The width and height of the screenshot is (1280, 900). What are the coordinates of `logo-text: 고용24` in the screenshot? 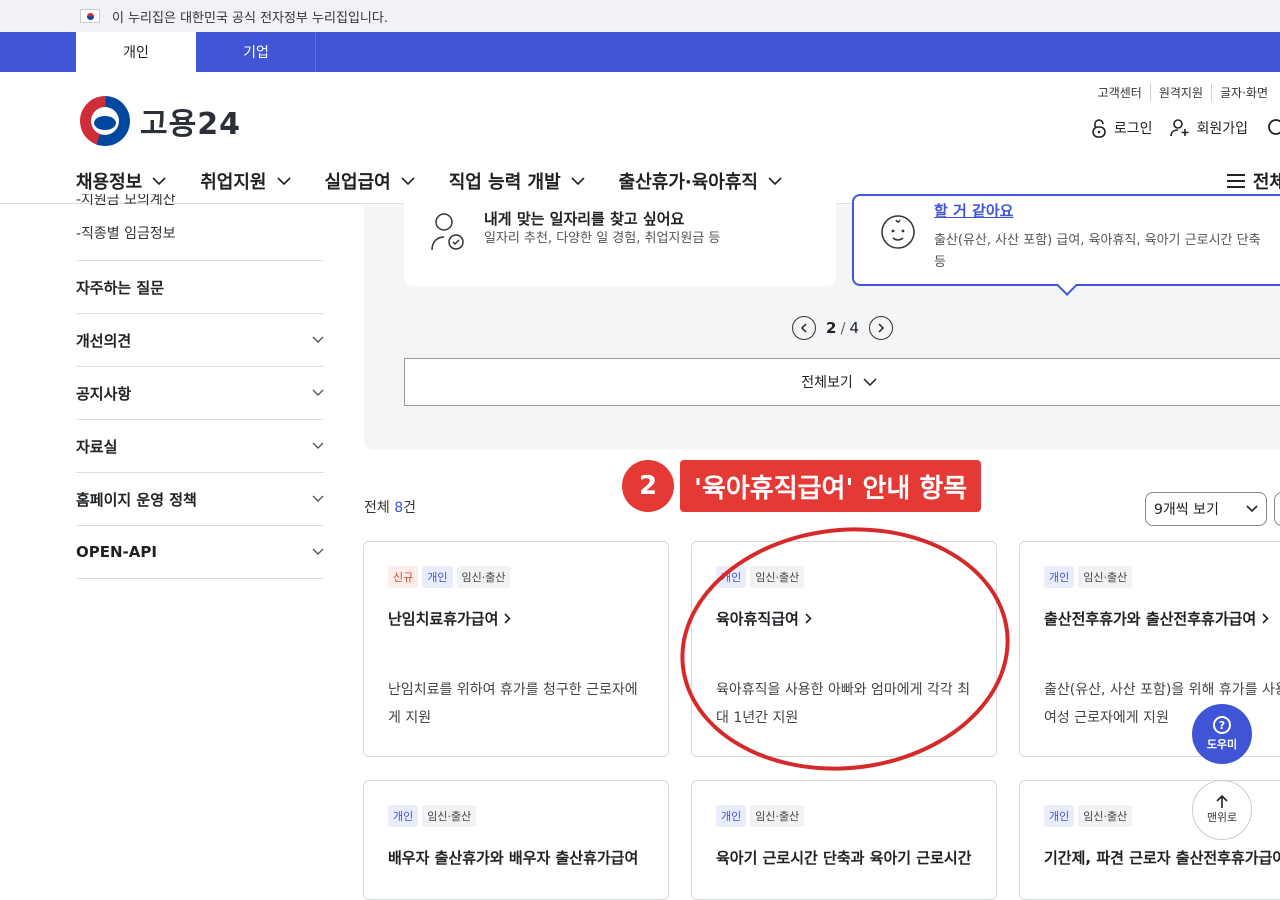 It's located at (190, 124).